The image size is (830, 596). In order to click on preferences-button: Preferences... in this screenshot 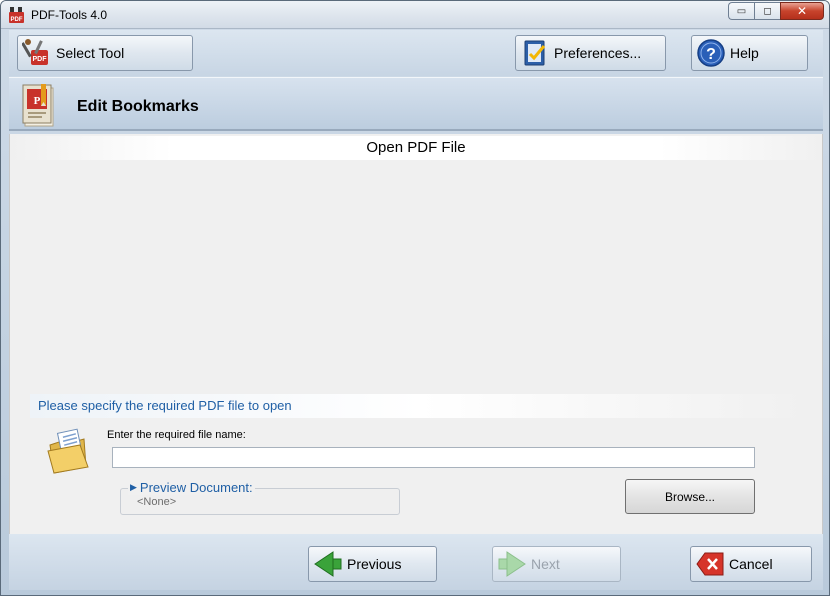, I will do `click(590, 53)`.